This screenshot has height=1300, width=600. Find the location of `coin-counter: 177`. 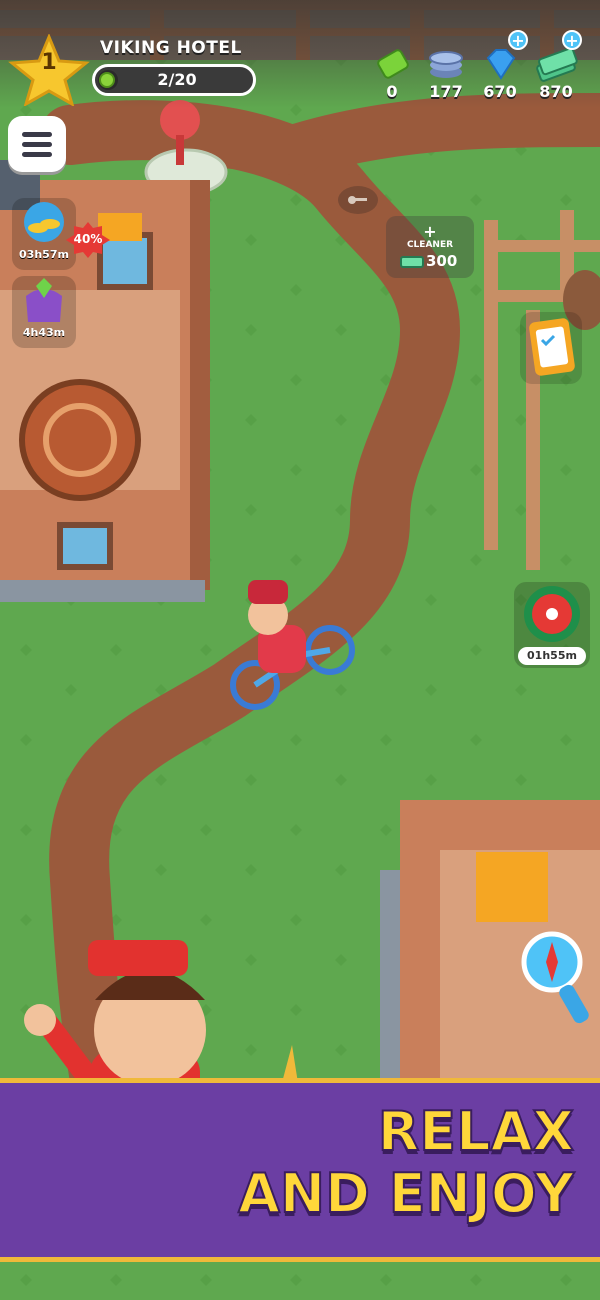

coin-counter: 177 is located at coordinates (446, 76).